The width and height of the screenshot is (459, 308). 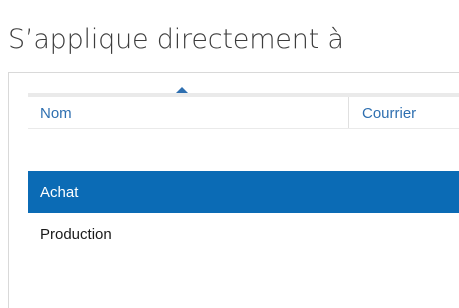 What do you see at coordinates (243, 192) in the screenshot?
I see `list-item-achat: Achat` at bounding box center [243, 192].